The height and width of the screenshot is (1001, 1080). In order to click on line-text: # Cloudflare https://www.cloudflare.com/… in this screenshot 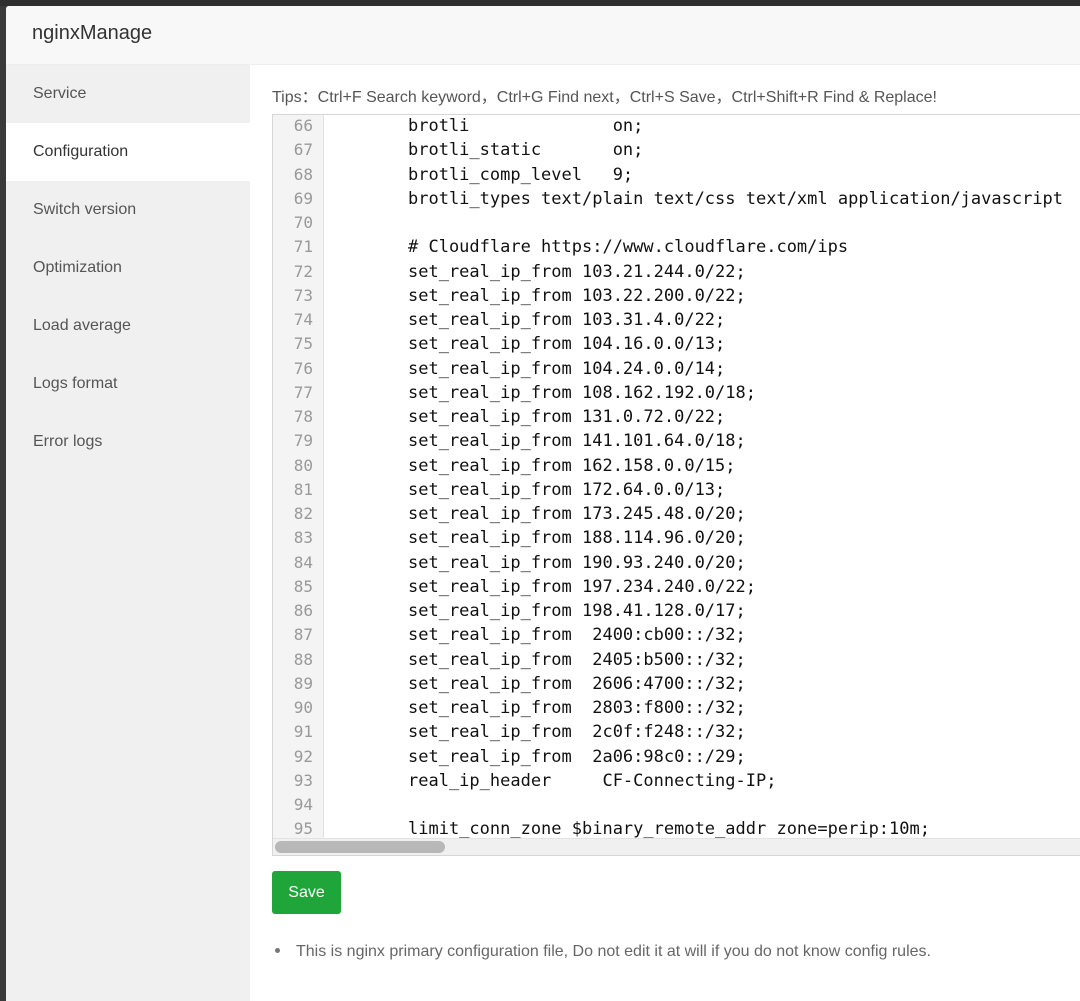, I will do `click(628, 247)`.